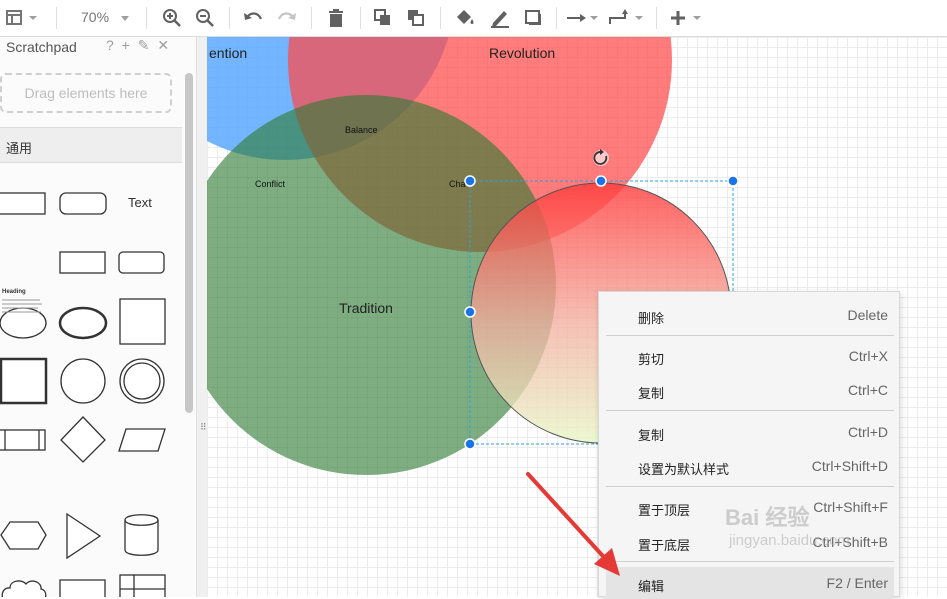  Describe the element at coordinates (366, 308) in the screenshot. I see `label-tradition: Tradition` at that location.